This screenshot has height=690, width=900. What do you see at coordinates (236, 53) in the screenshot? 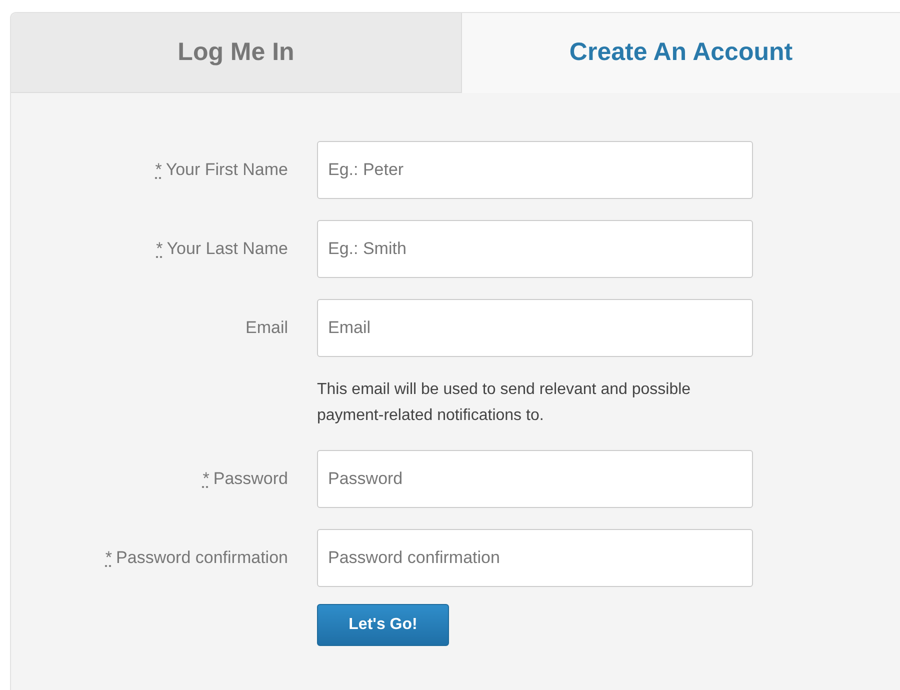
I see `tab: Log Me In` at bounding box center [236, 53].